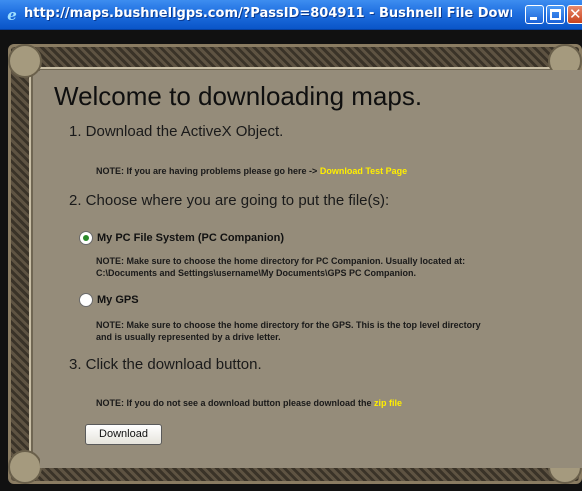 This screenshot has width=582, height=491. I want to click on step1-title: 1. Download the ActiveX Object., so click(176, 131).